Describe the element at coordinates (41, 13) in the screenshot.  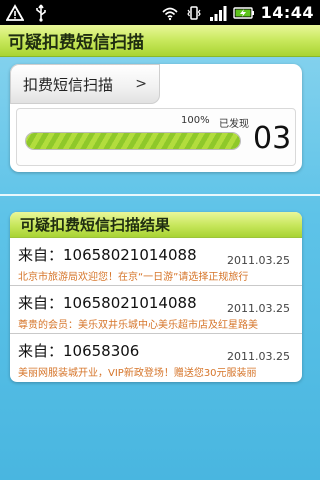
I see `usb-icon` at that location.